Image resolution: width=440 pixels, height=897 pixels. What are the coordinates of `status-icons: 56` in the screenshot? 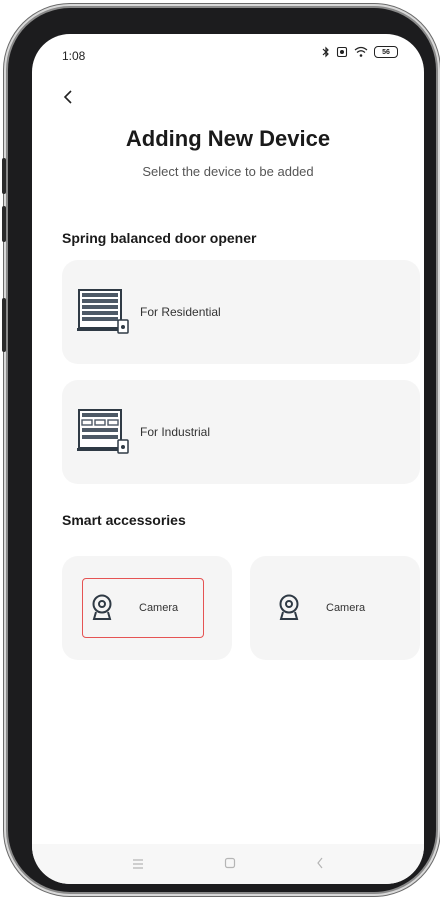 It's located at (360, 52).